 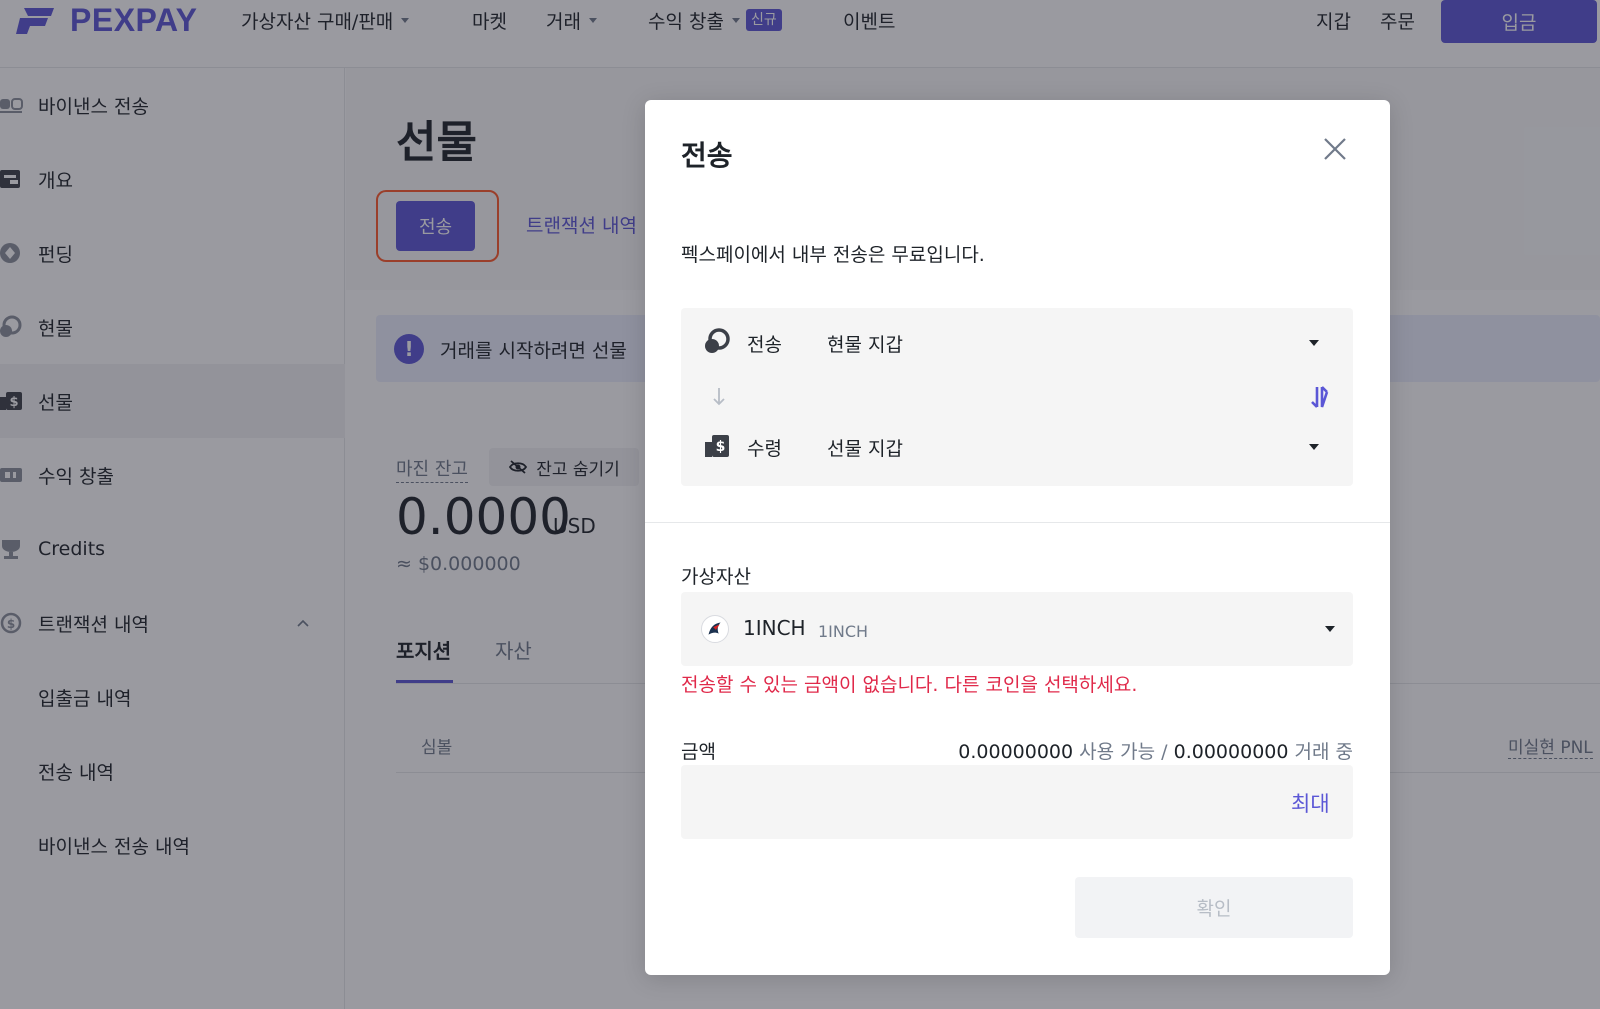 I want to click on asset-ticker: 1INCH, so click(x=843, y=631).